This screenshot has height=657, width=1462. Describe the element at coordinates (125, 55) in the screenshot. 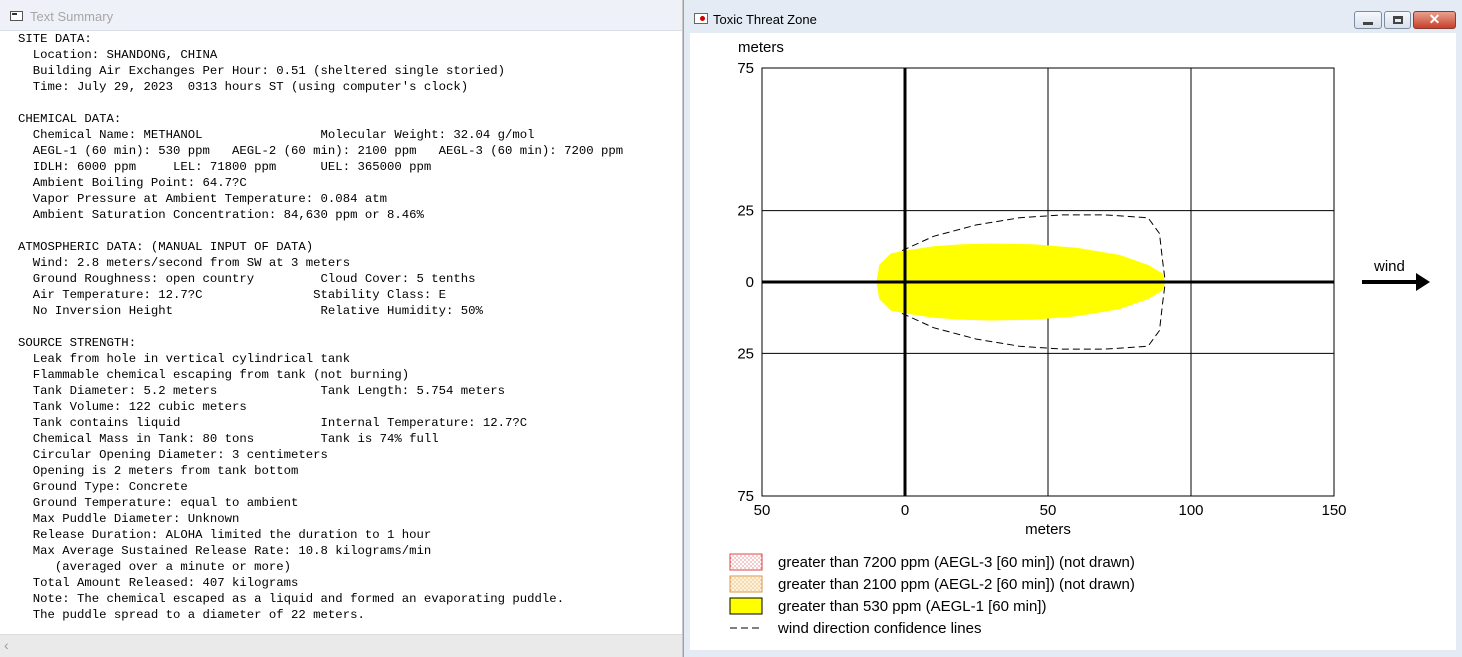

I see `summary-line: Location: SHANDONG, CHINA` at that location.